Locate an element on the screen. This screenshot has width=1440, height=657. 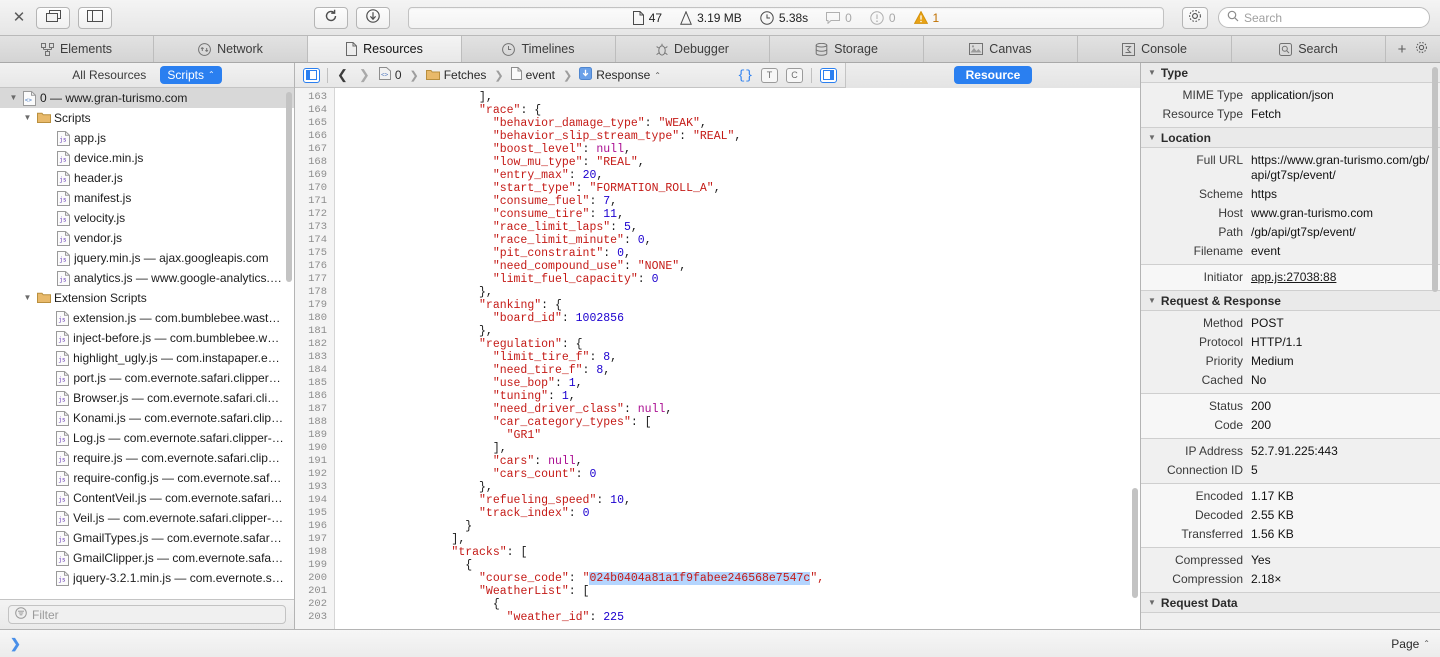
svg-text: js is located at coordinates (62, 319).